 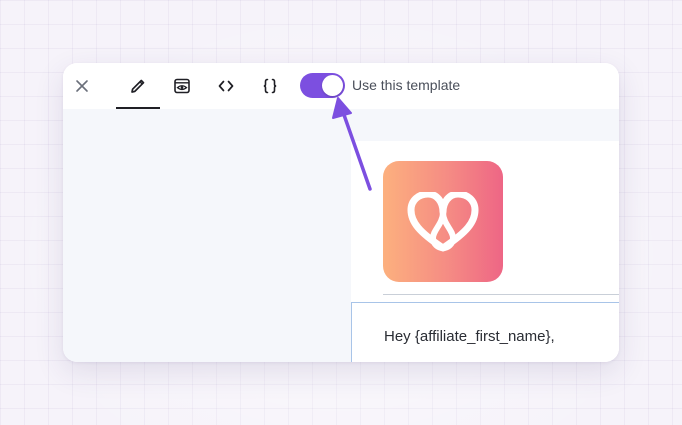 I want to click on editor-toolbar: Use this template, so click(x=341, y=86).